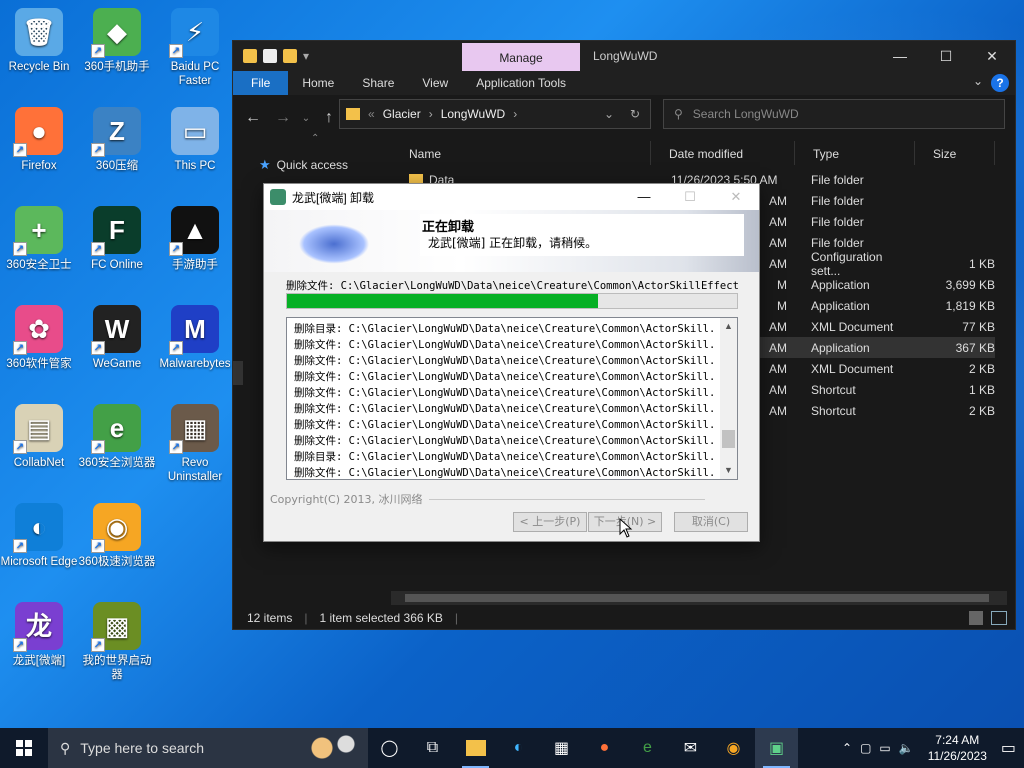 The image size is (1024, 768). Describe the element at coordinates (195, 338) in the screenshot. I see `desktop-icon-malwarebytes: M ↗ Malwarebytes` at that location.